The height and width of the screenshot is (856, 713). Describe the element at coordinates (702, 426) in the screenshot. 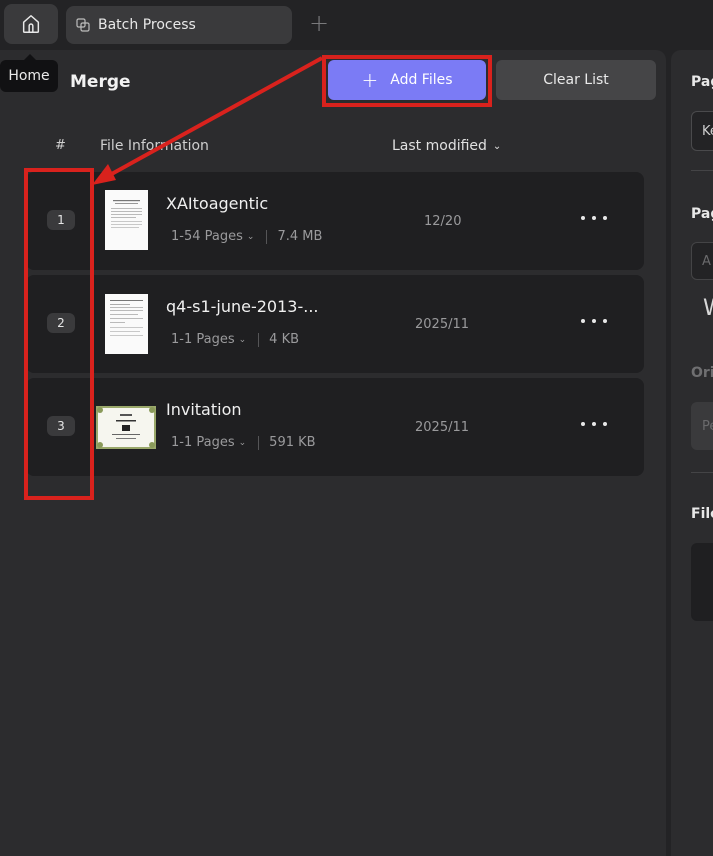

I see `settings-field-3: Pe` at that location.